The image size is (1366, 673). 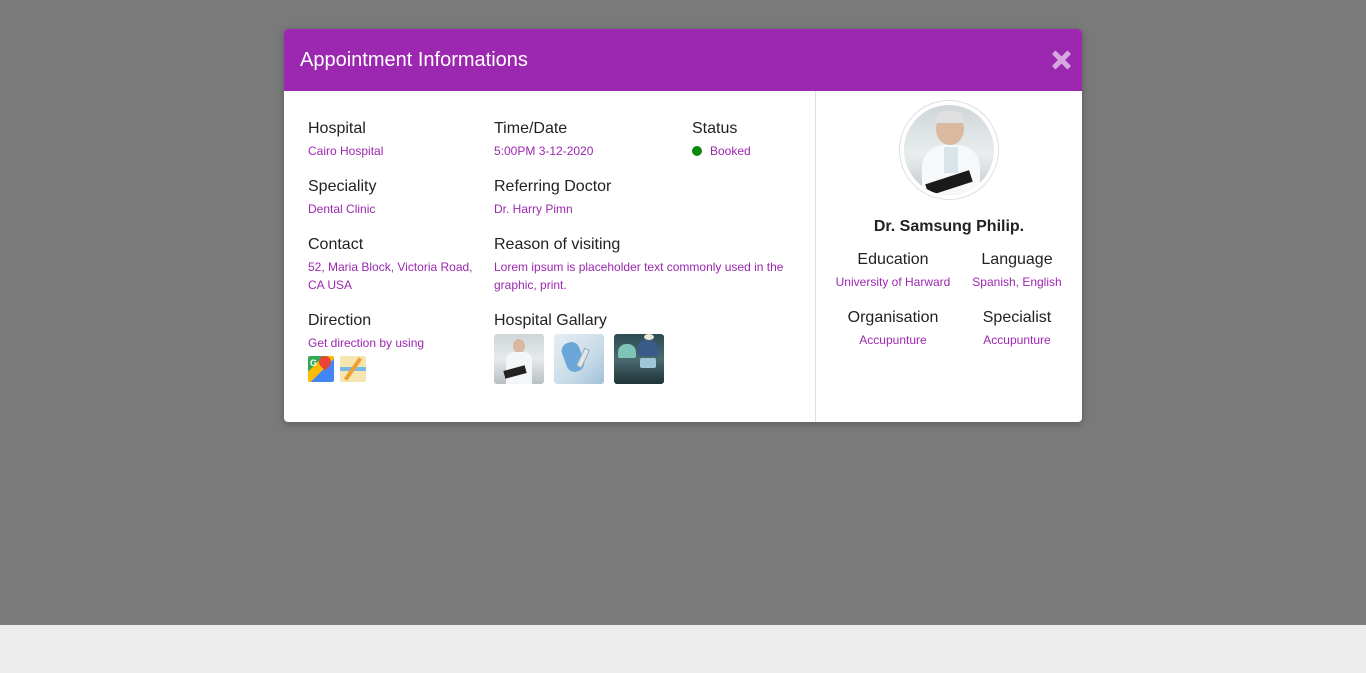 I want to click on gallery-thumb-surgery, so click(x=639, y=359).